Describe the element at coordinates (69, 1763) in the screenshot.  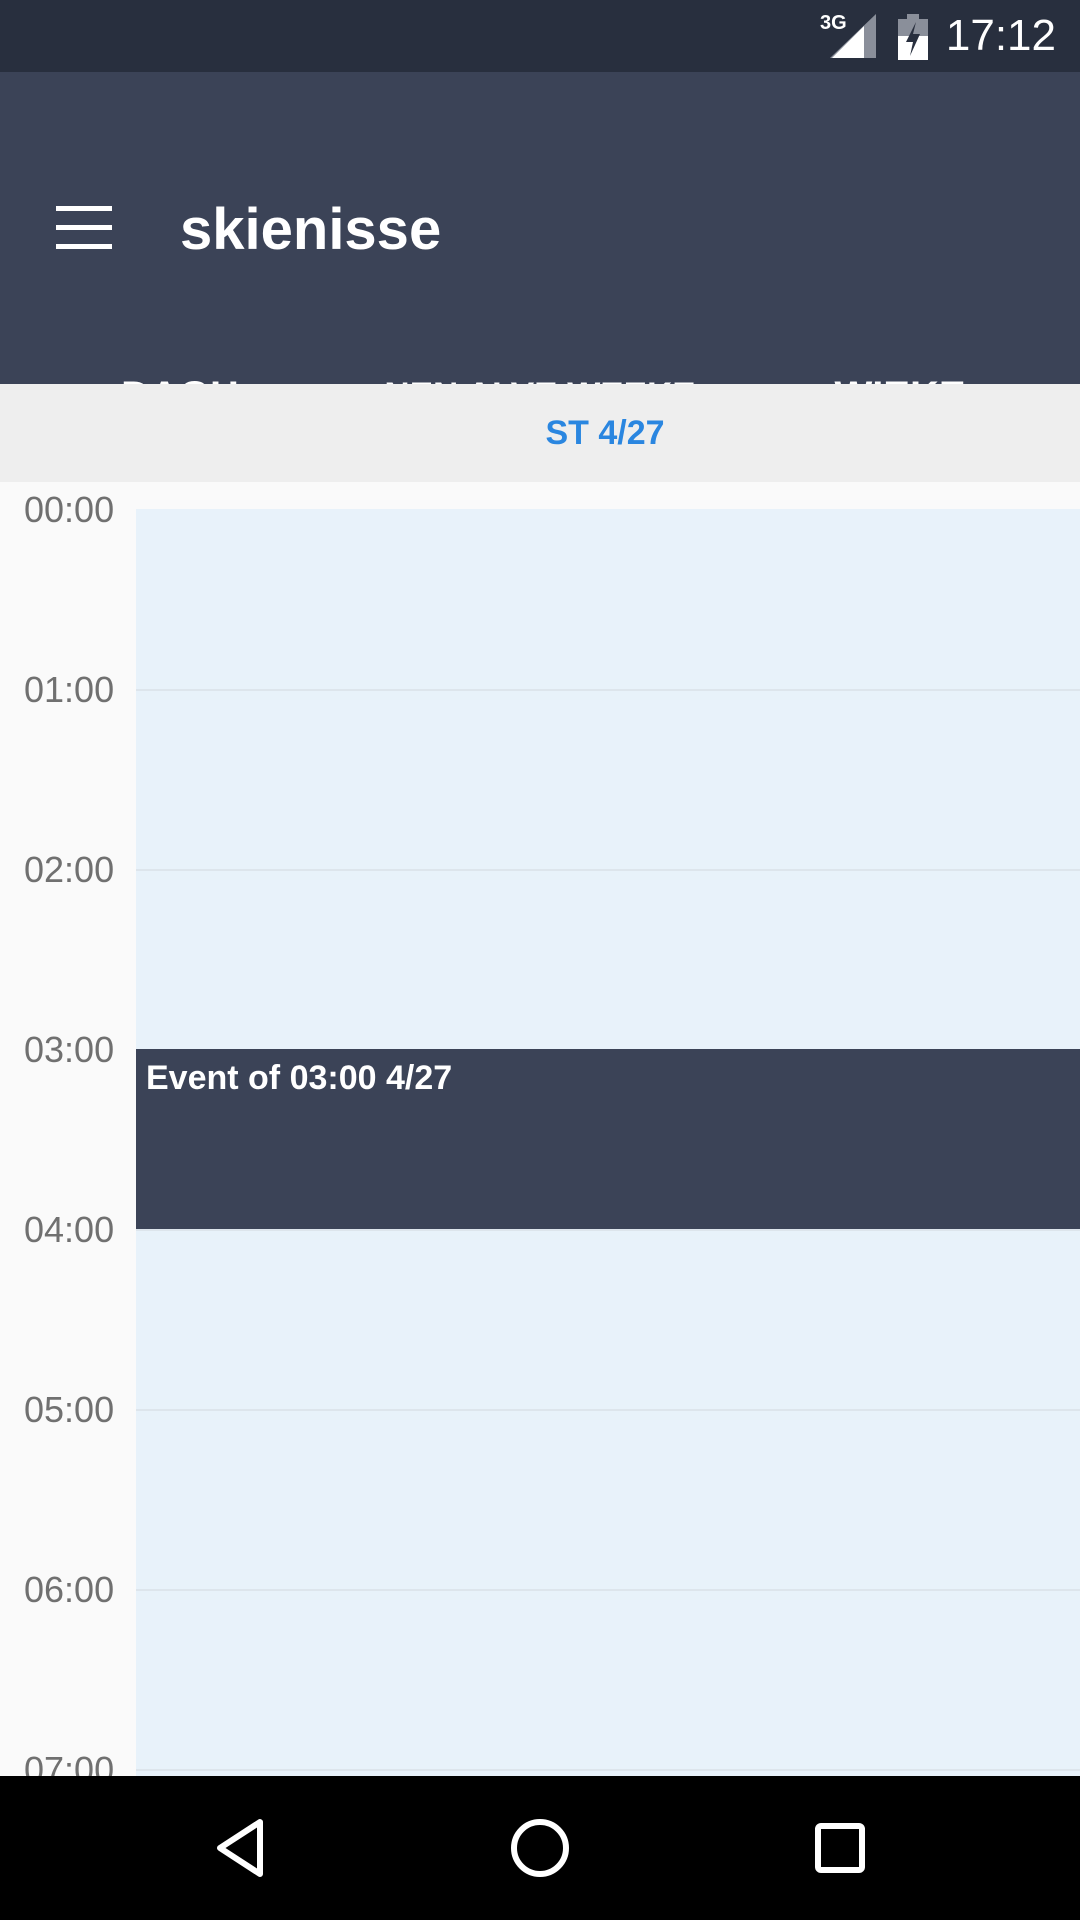
I see `hour-label: 07:00` at that location.